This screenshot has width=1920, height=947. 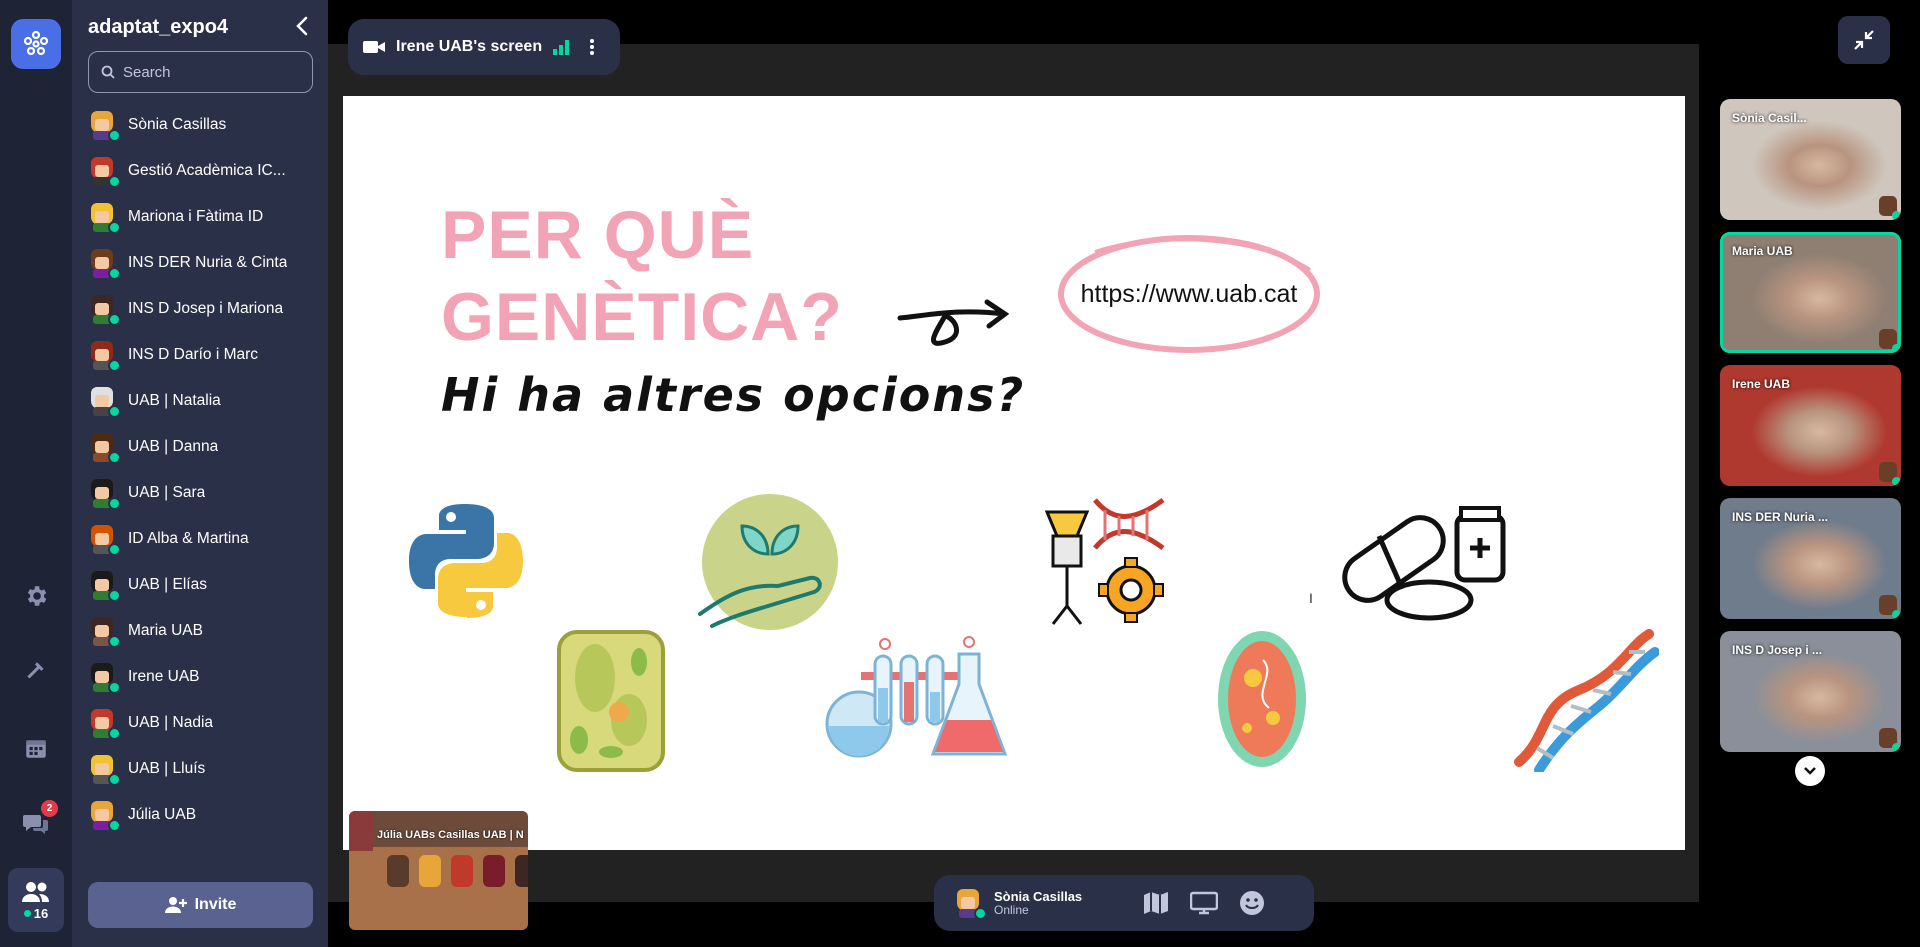 I want to click on invite-button: Invite, so click(x=200, y=905).